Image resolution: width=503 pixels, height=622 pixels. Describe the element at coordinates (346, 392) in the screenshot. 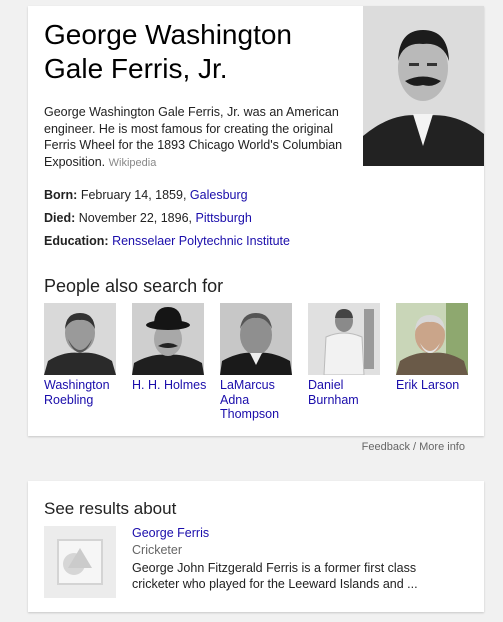

I see `person-name: Daniel Burnham` at that location.